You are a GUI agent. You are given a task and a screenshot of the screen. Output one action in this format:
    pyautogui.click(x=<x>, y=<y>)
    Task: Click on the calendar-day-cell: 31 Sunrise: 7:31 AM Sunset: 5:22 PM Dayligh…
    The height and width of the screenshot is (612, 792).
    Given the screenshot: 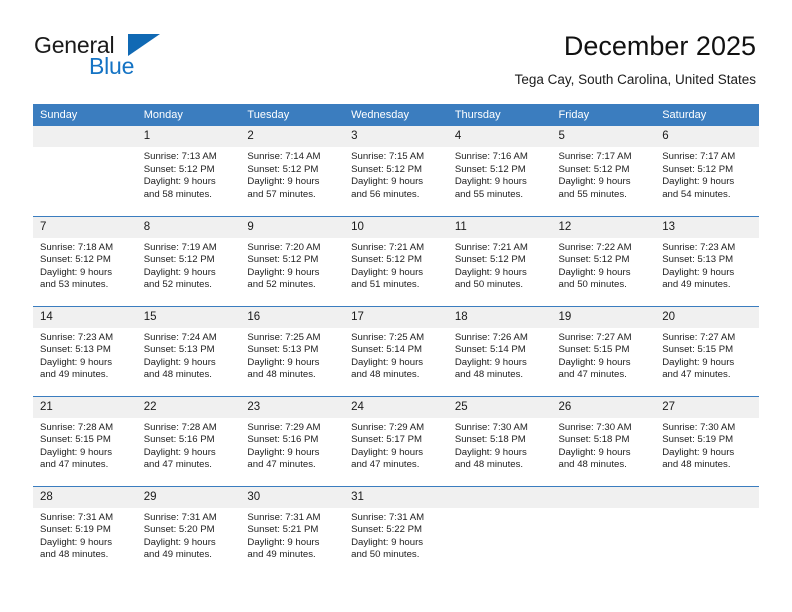 What is the action you would take?
    pyautogui.click(x=396, y=530)
    